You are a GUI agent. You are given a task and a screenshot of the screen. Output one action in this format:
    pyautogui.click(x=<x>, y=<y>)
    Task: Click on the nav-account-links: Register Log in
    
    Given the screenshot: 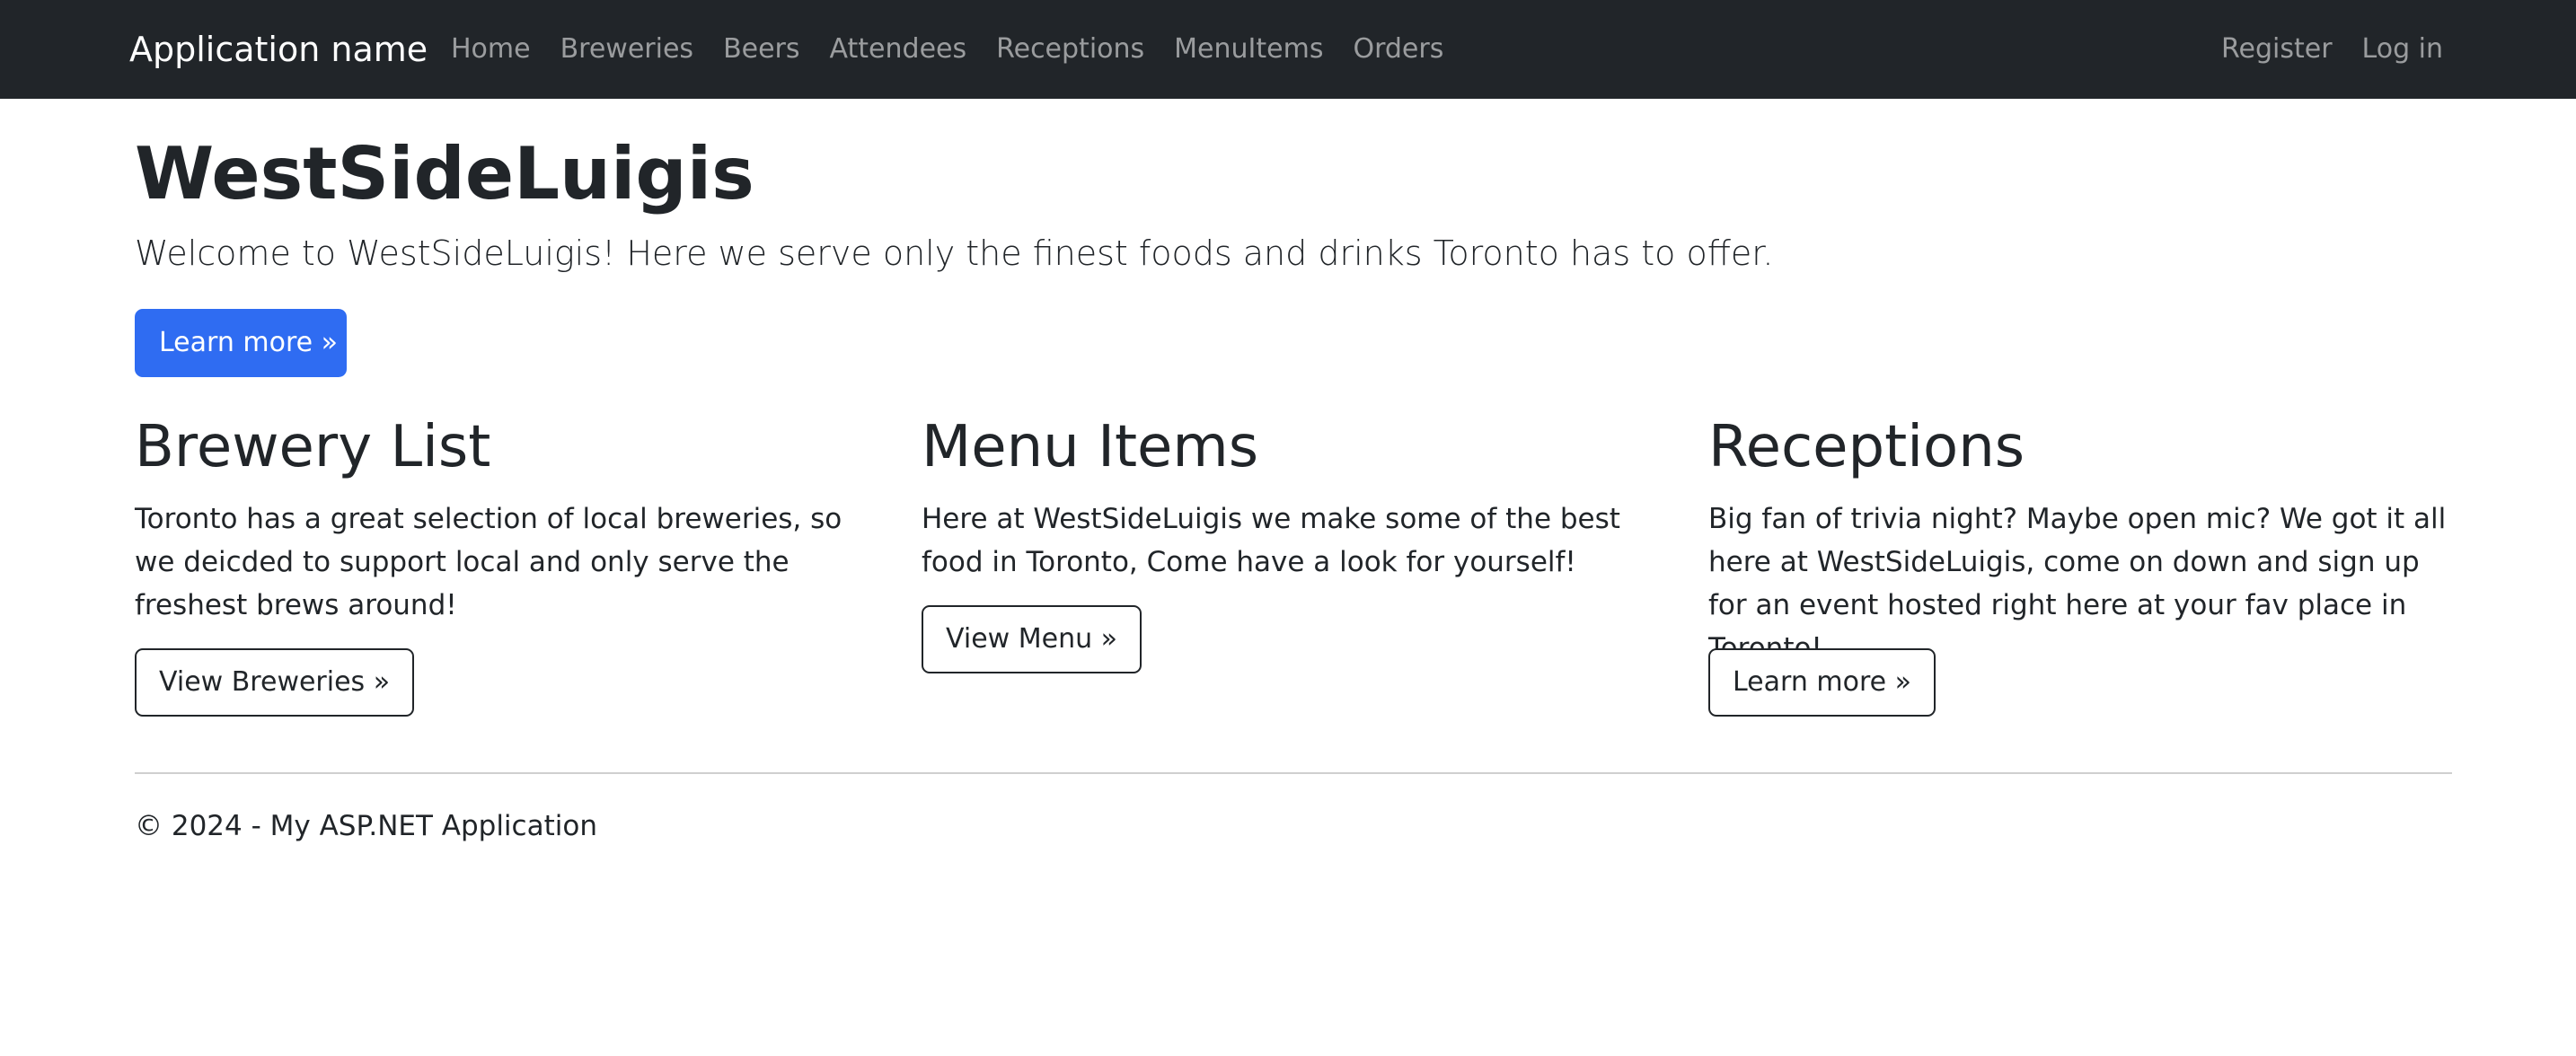 What is the action you would take?
    pyautogui.click(x=2317, y=49)
    